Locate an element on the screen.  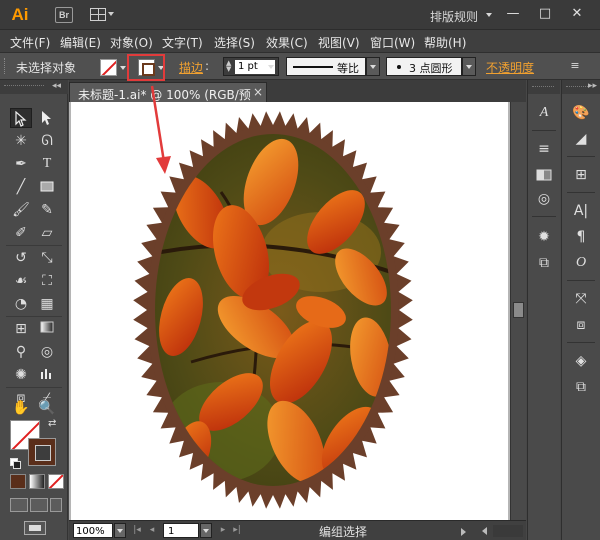
artboard-dropdown is located at coordinates (206, 530).